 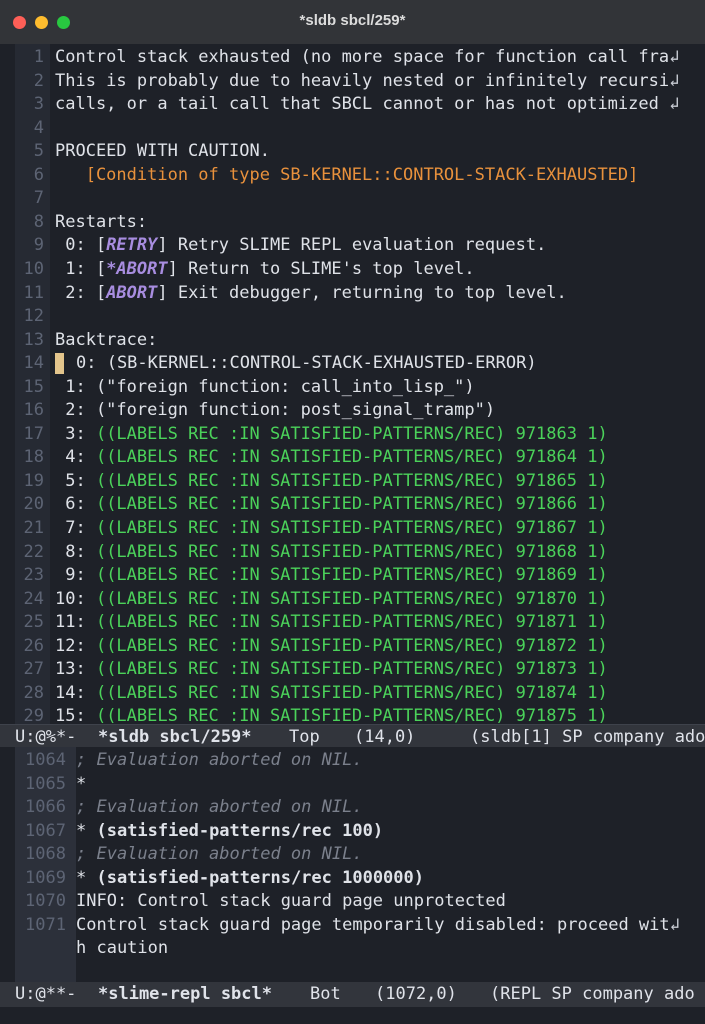 I want to click on line-number: 29, so click(x=33, y=715).